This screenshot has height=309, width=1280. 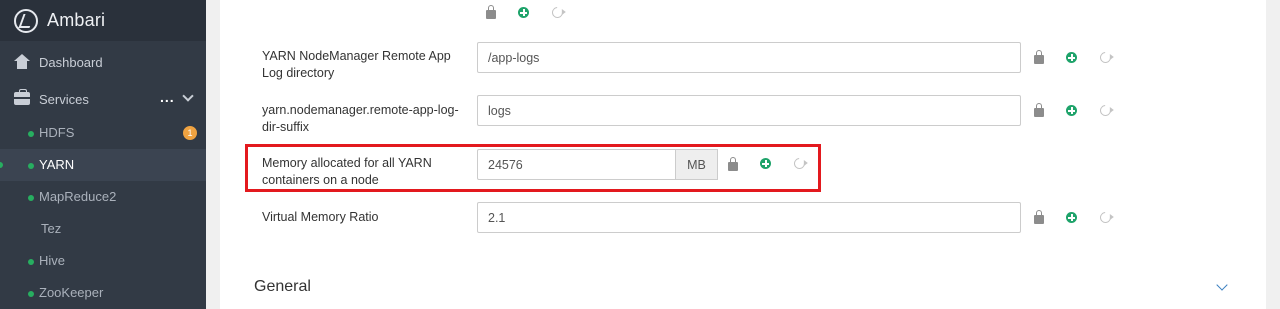 I want to click on brand: Ambari, so click(x=103, y=20).